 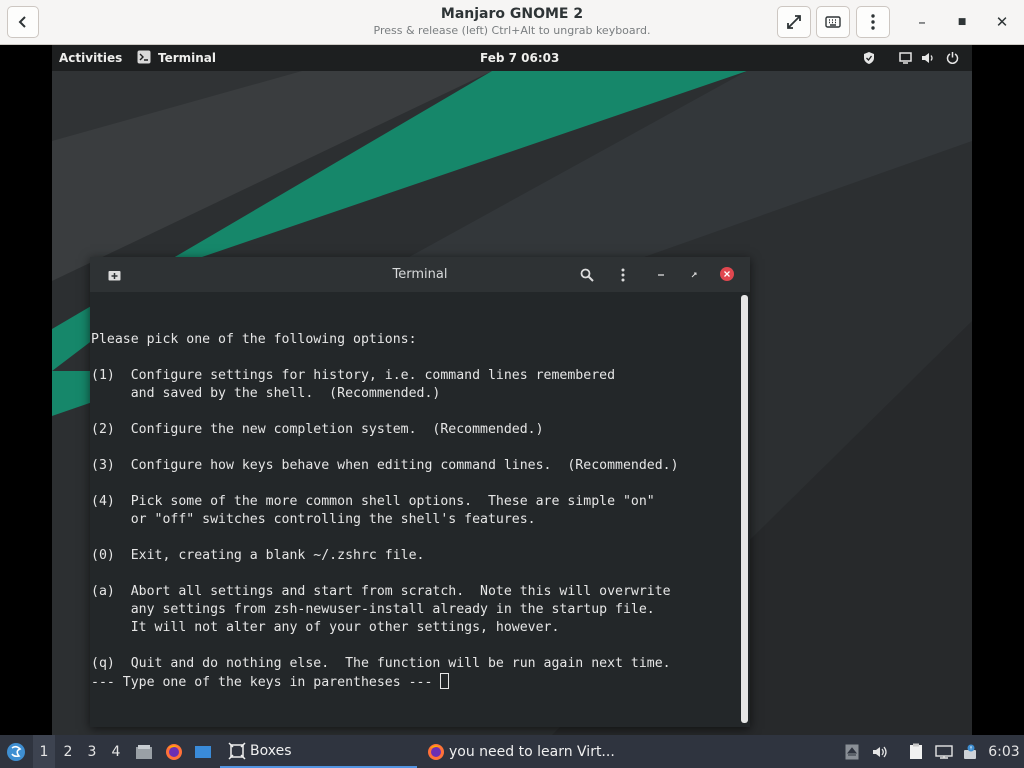 I want to click on start-menu-button, so click(x=16, y=751).